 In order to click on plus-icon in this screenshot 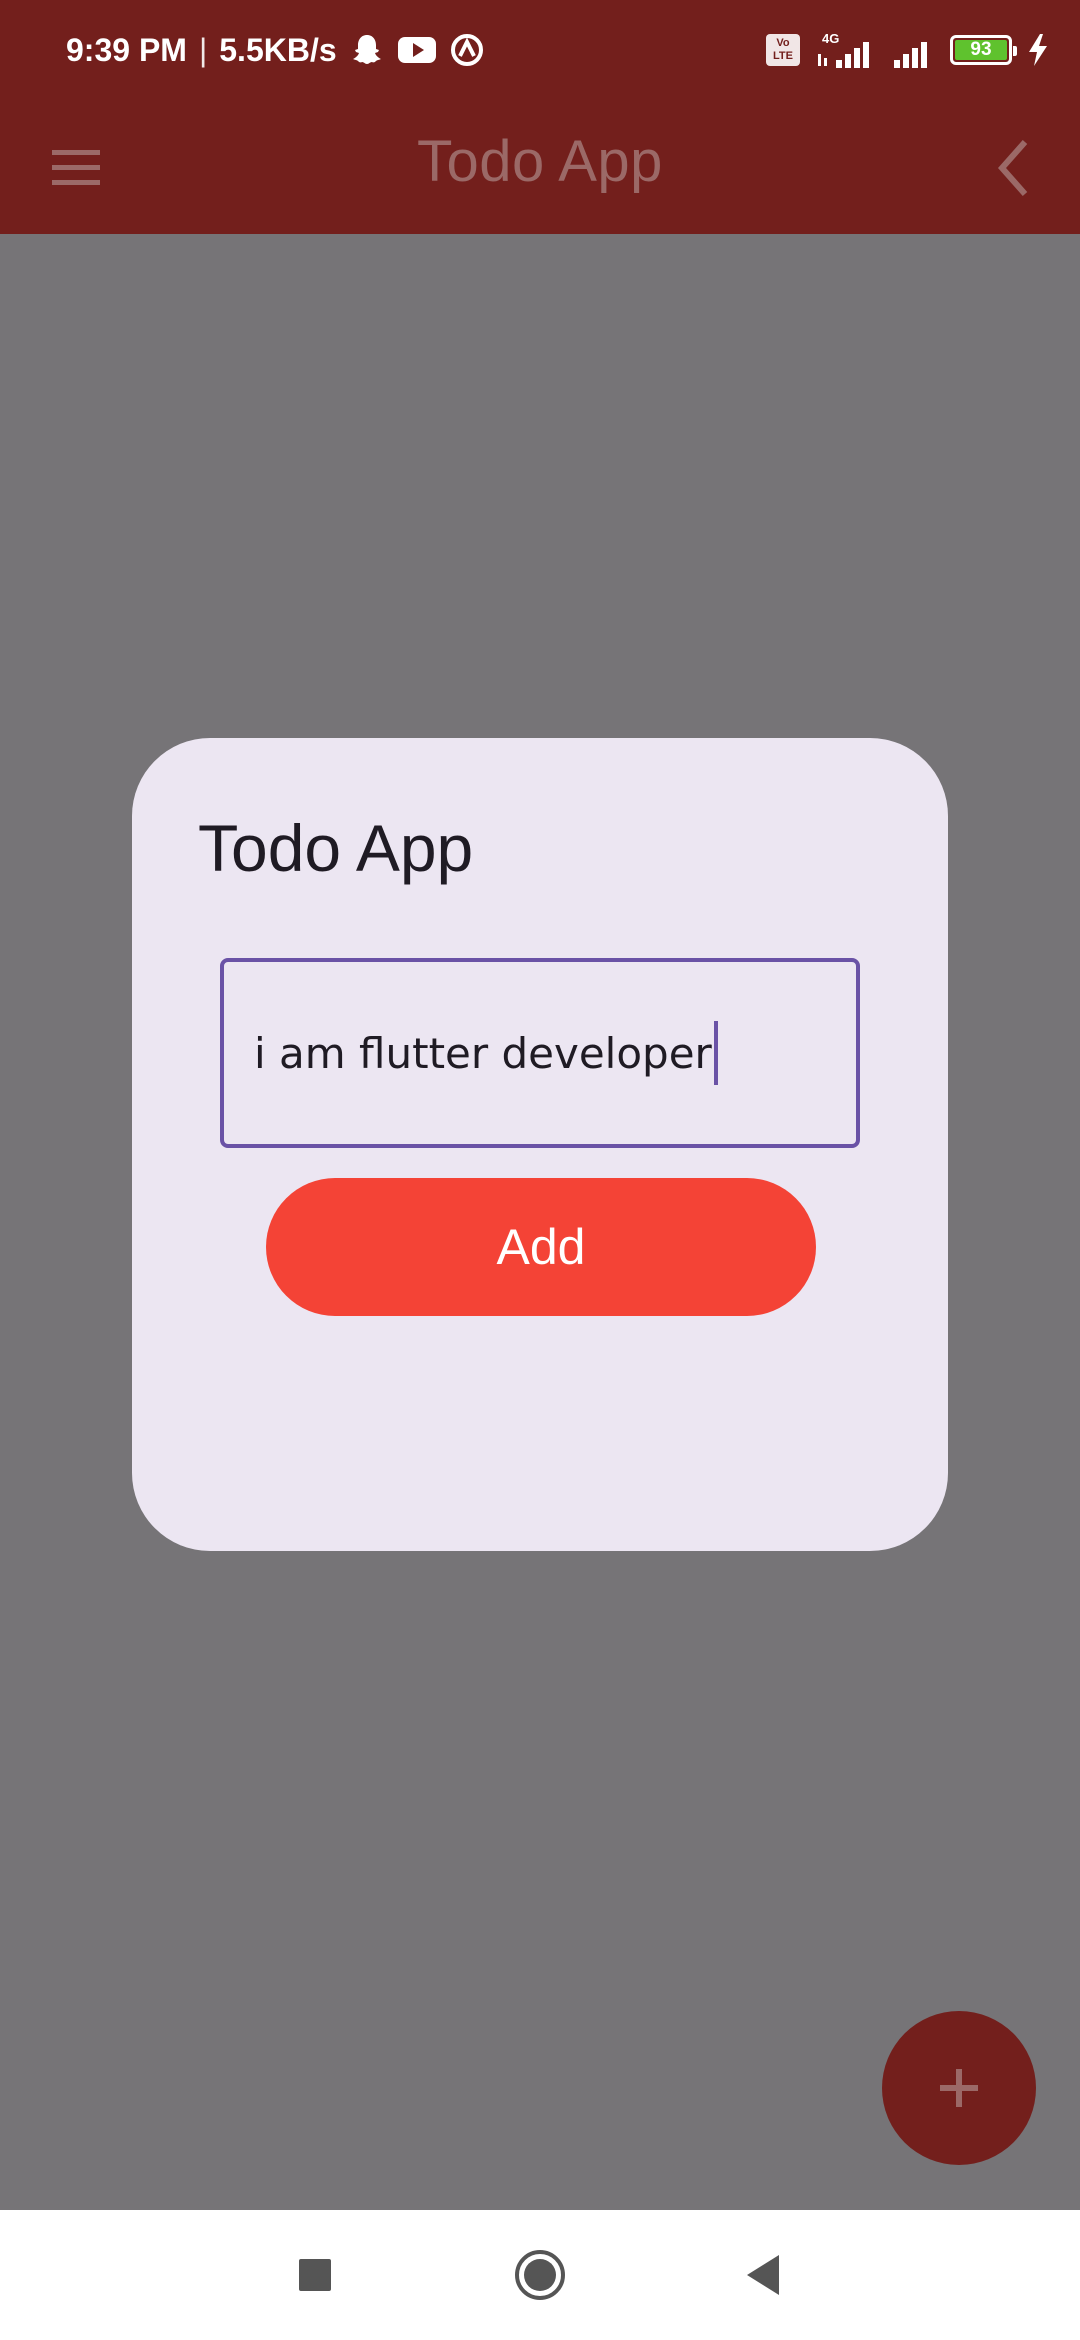, I will do `click(959, 2088)`.